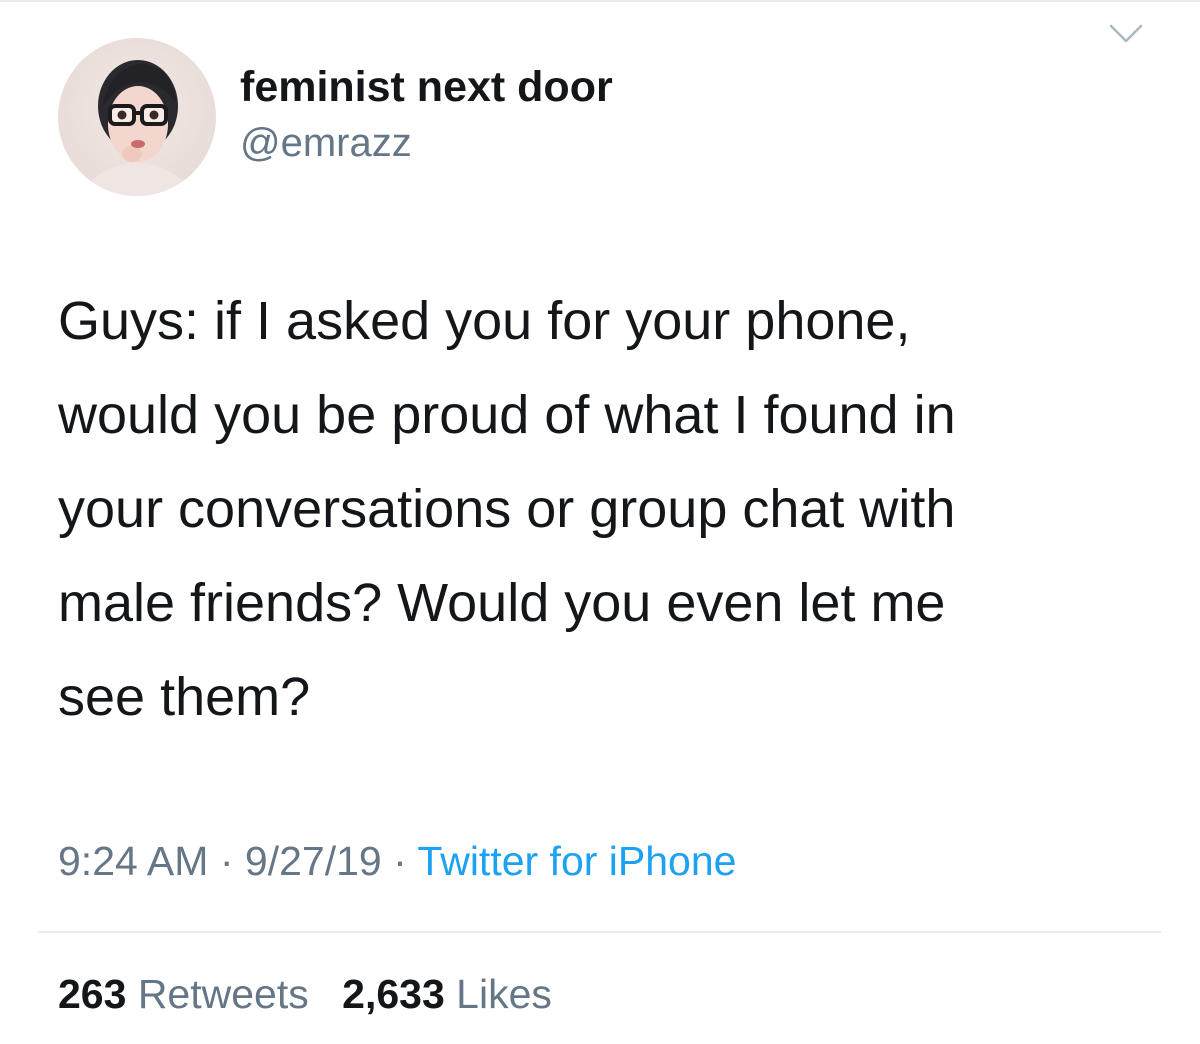 The height and width of the screenshot is (1044, 1200). I want to click on avatar-image, so click(137, 117).